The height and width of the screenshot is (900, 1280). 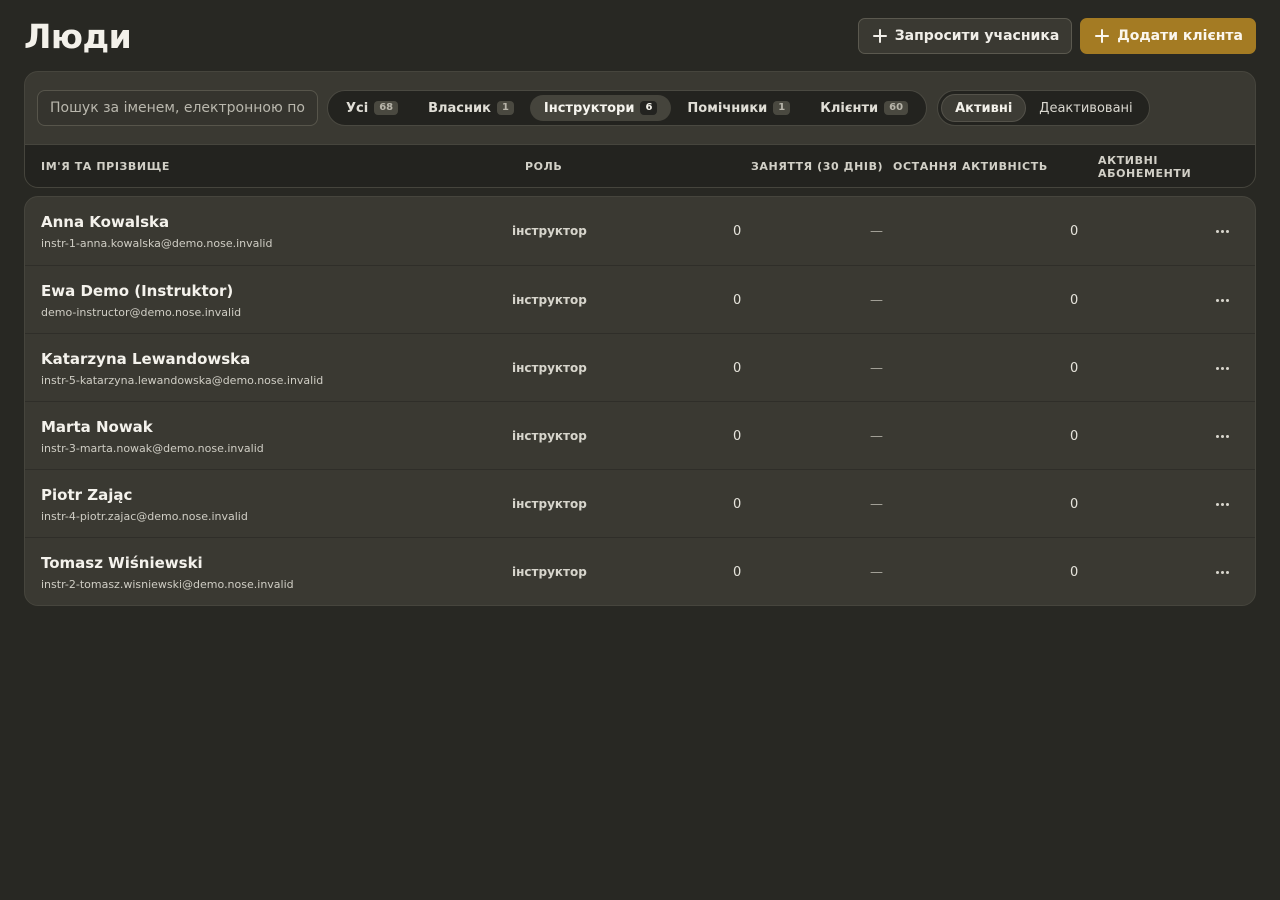 What do you see at coordinates (1180, 35) in the screenshot?
I see `add-client-label: Додати клієнта` at bounding box center [1180, 35].